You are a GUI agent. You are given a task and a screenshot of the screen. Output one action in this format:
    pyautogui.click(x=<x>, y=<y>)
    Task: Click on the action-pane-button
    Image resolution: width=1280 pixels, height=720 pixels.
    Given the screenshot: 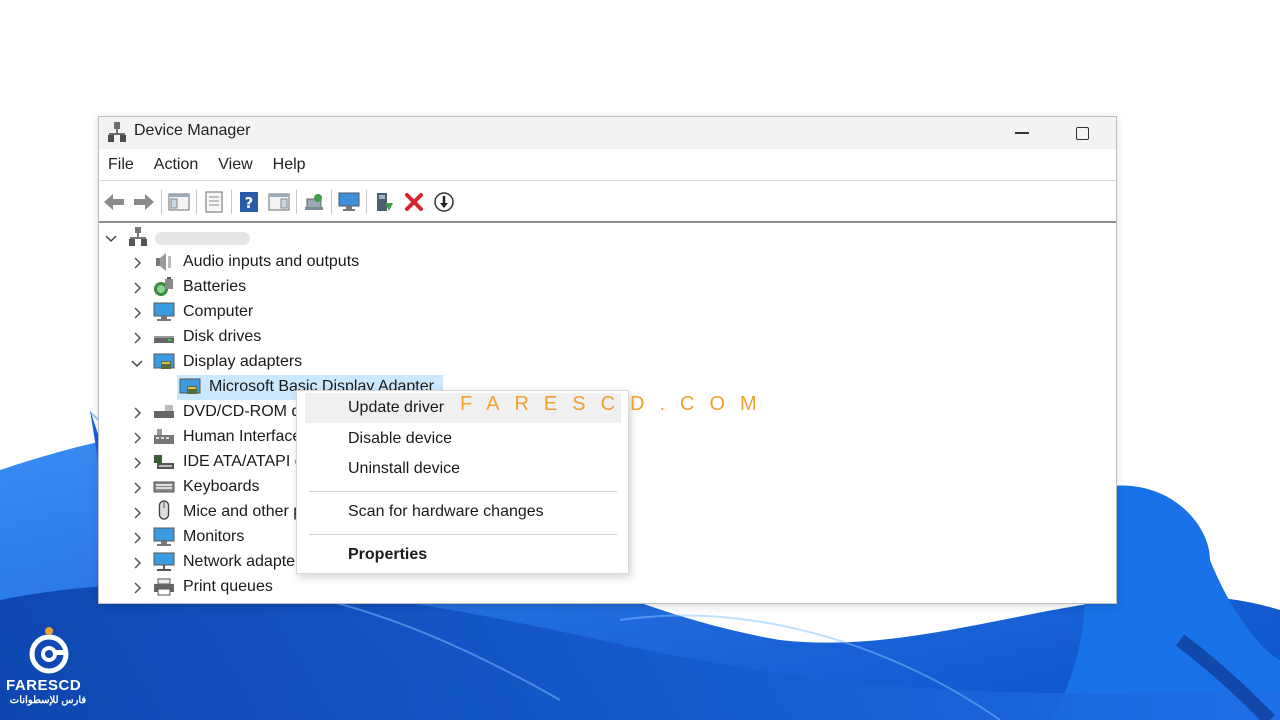 What is the action you would take?
    pyautogui.click(x=279, y=202)
    